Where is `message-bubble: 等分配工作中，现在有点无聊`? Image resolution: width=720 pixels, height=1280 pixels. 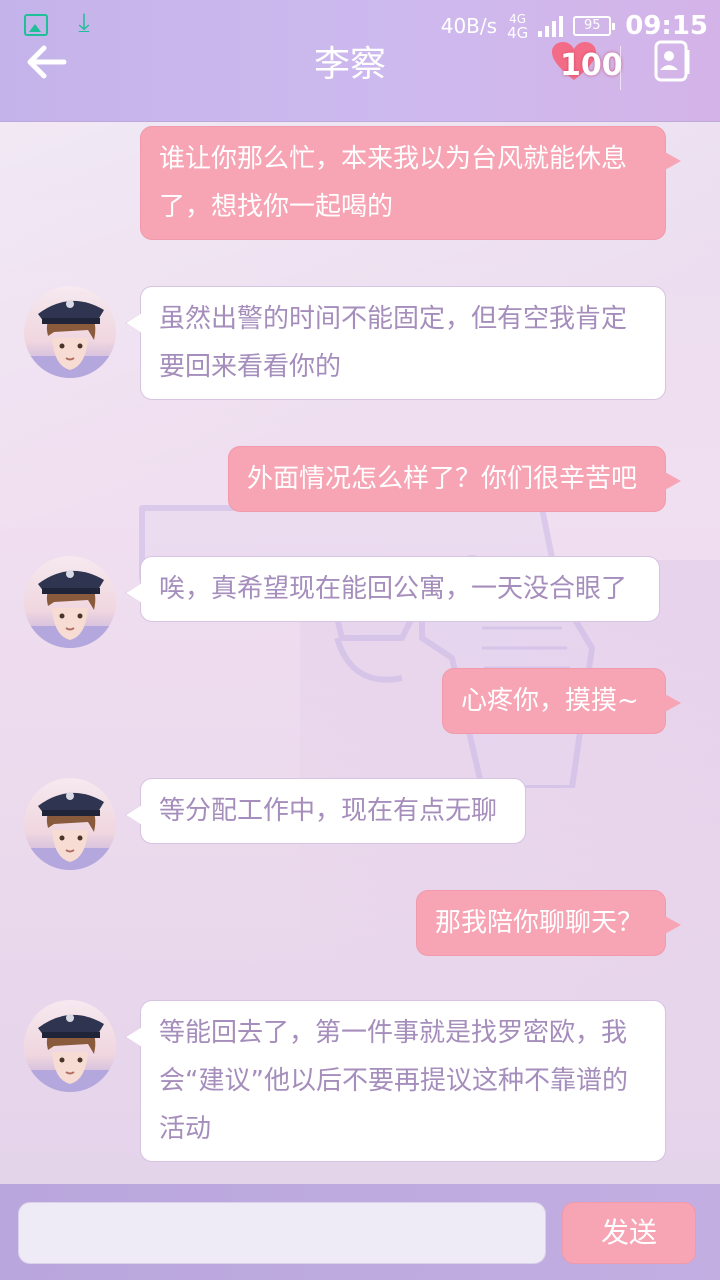 message-bubble: 等分配工作中，现在有点无聊 is located at coordinates (325, 811).